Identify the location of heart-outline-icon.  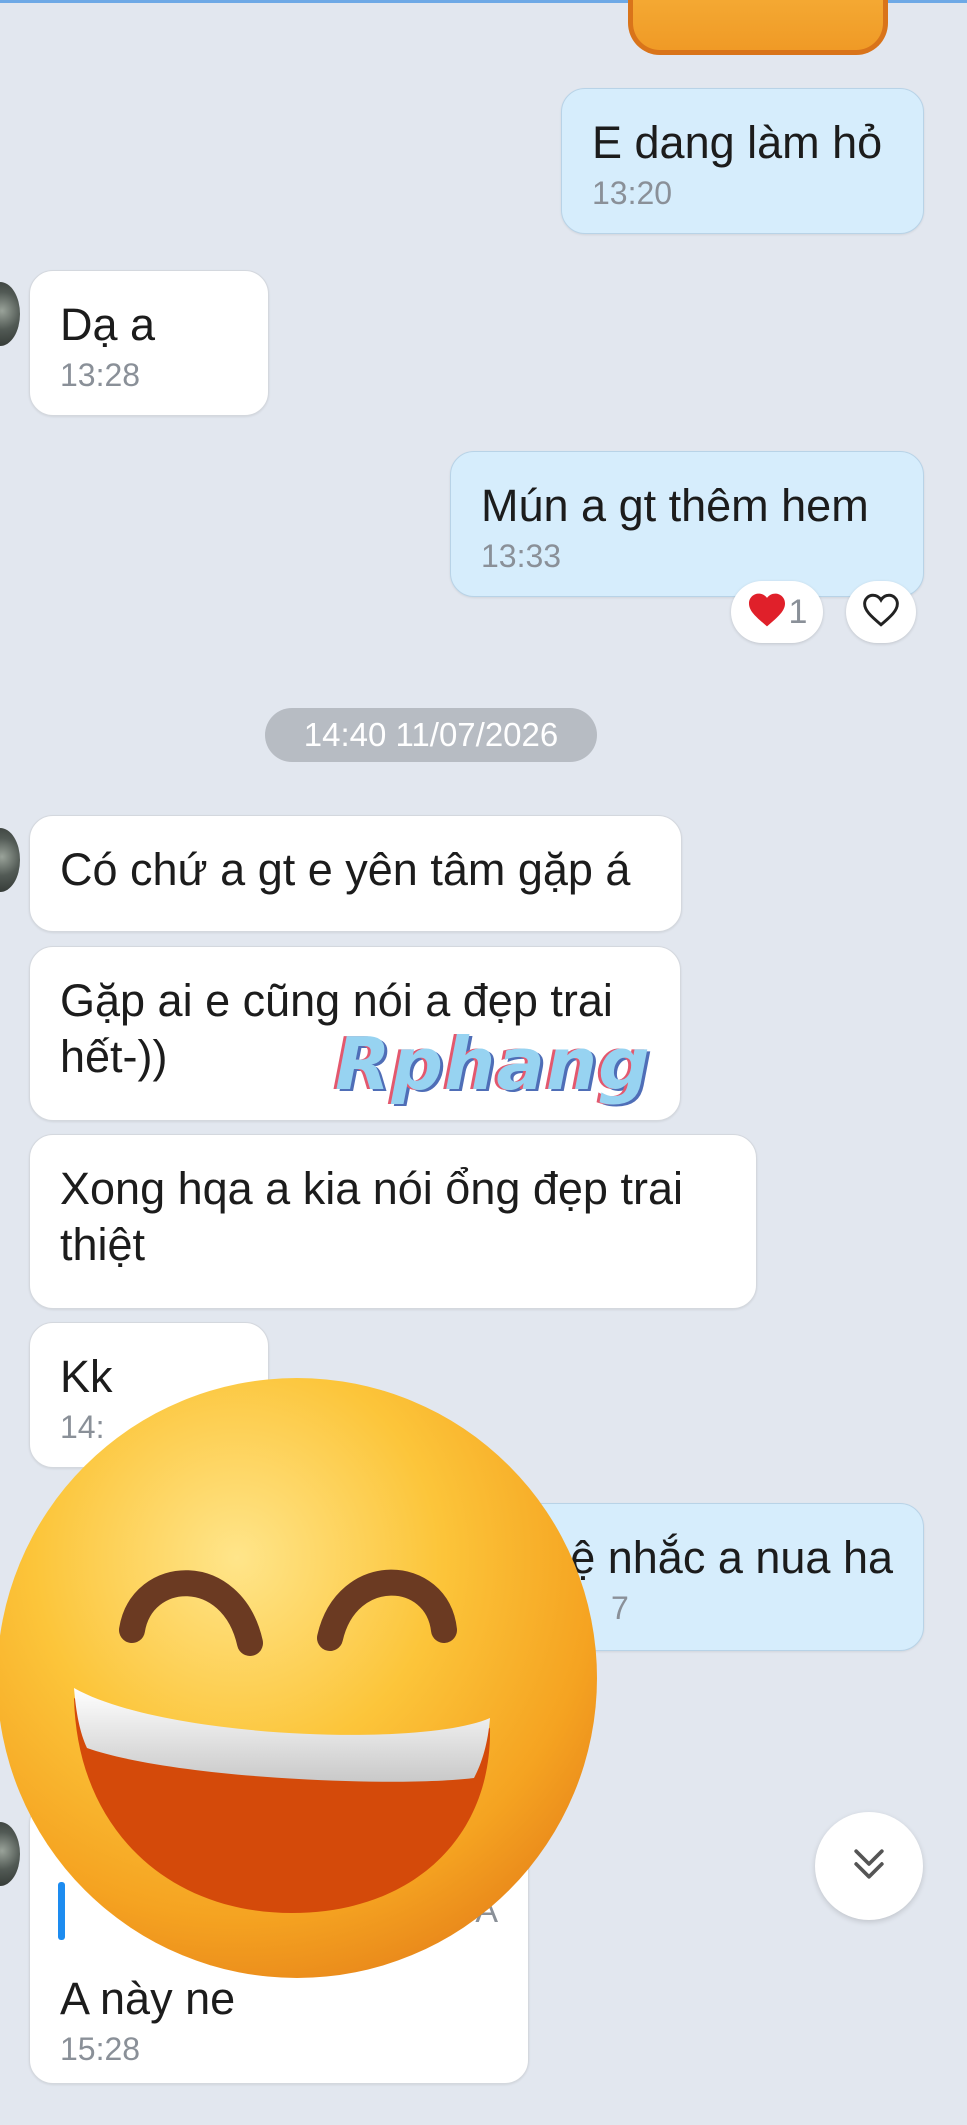
(881, 612).